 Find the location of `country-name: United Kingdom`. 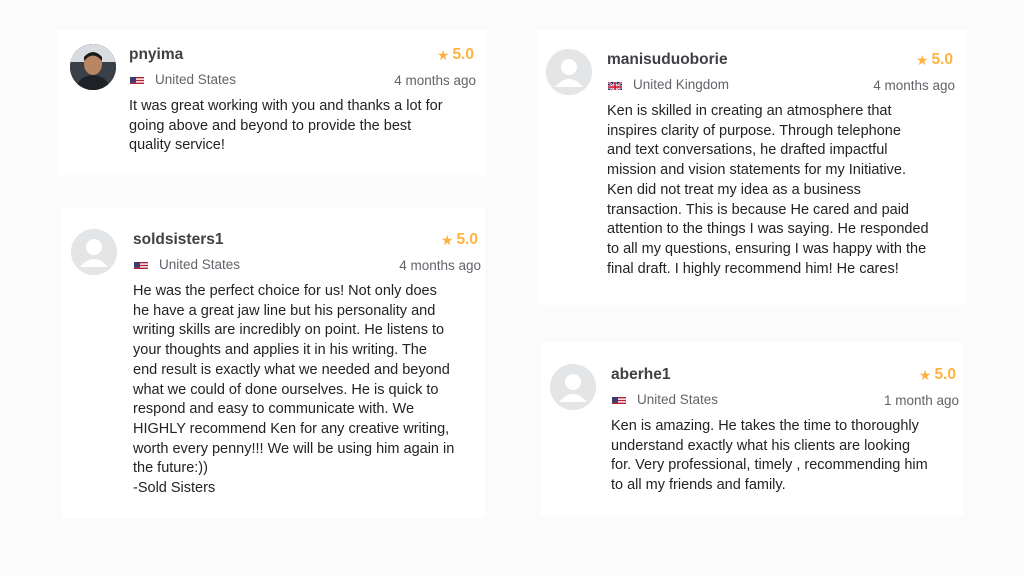

country-name: United Kingdom is located at coordinates (681, 84).